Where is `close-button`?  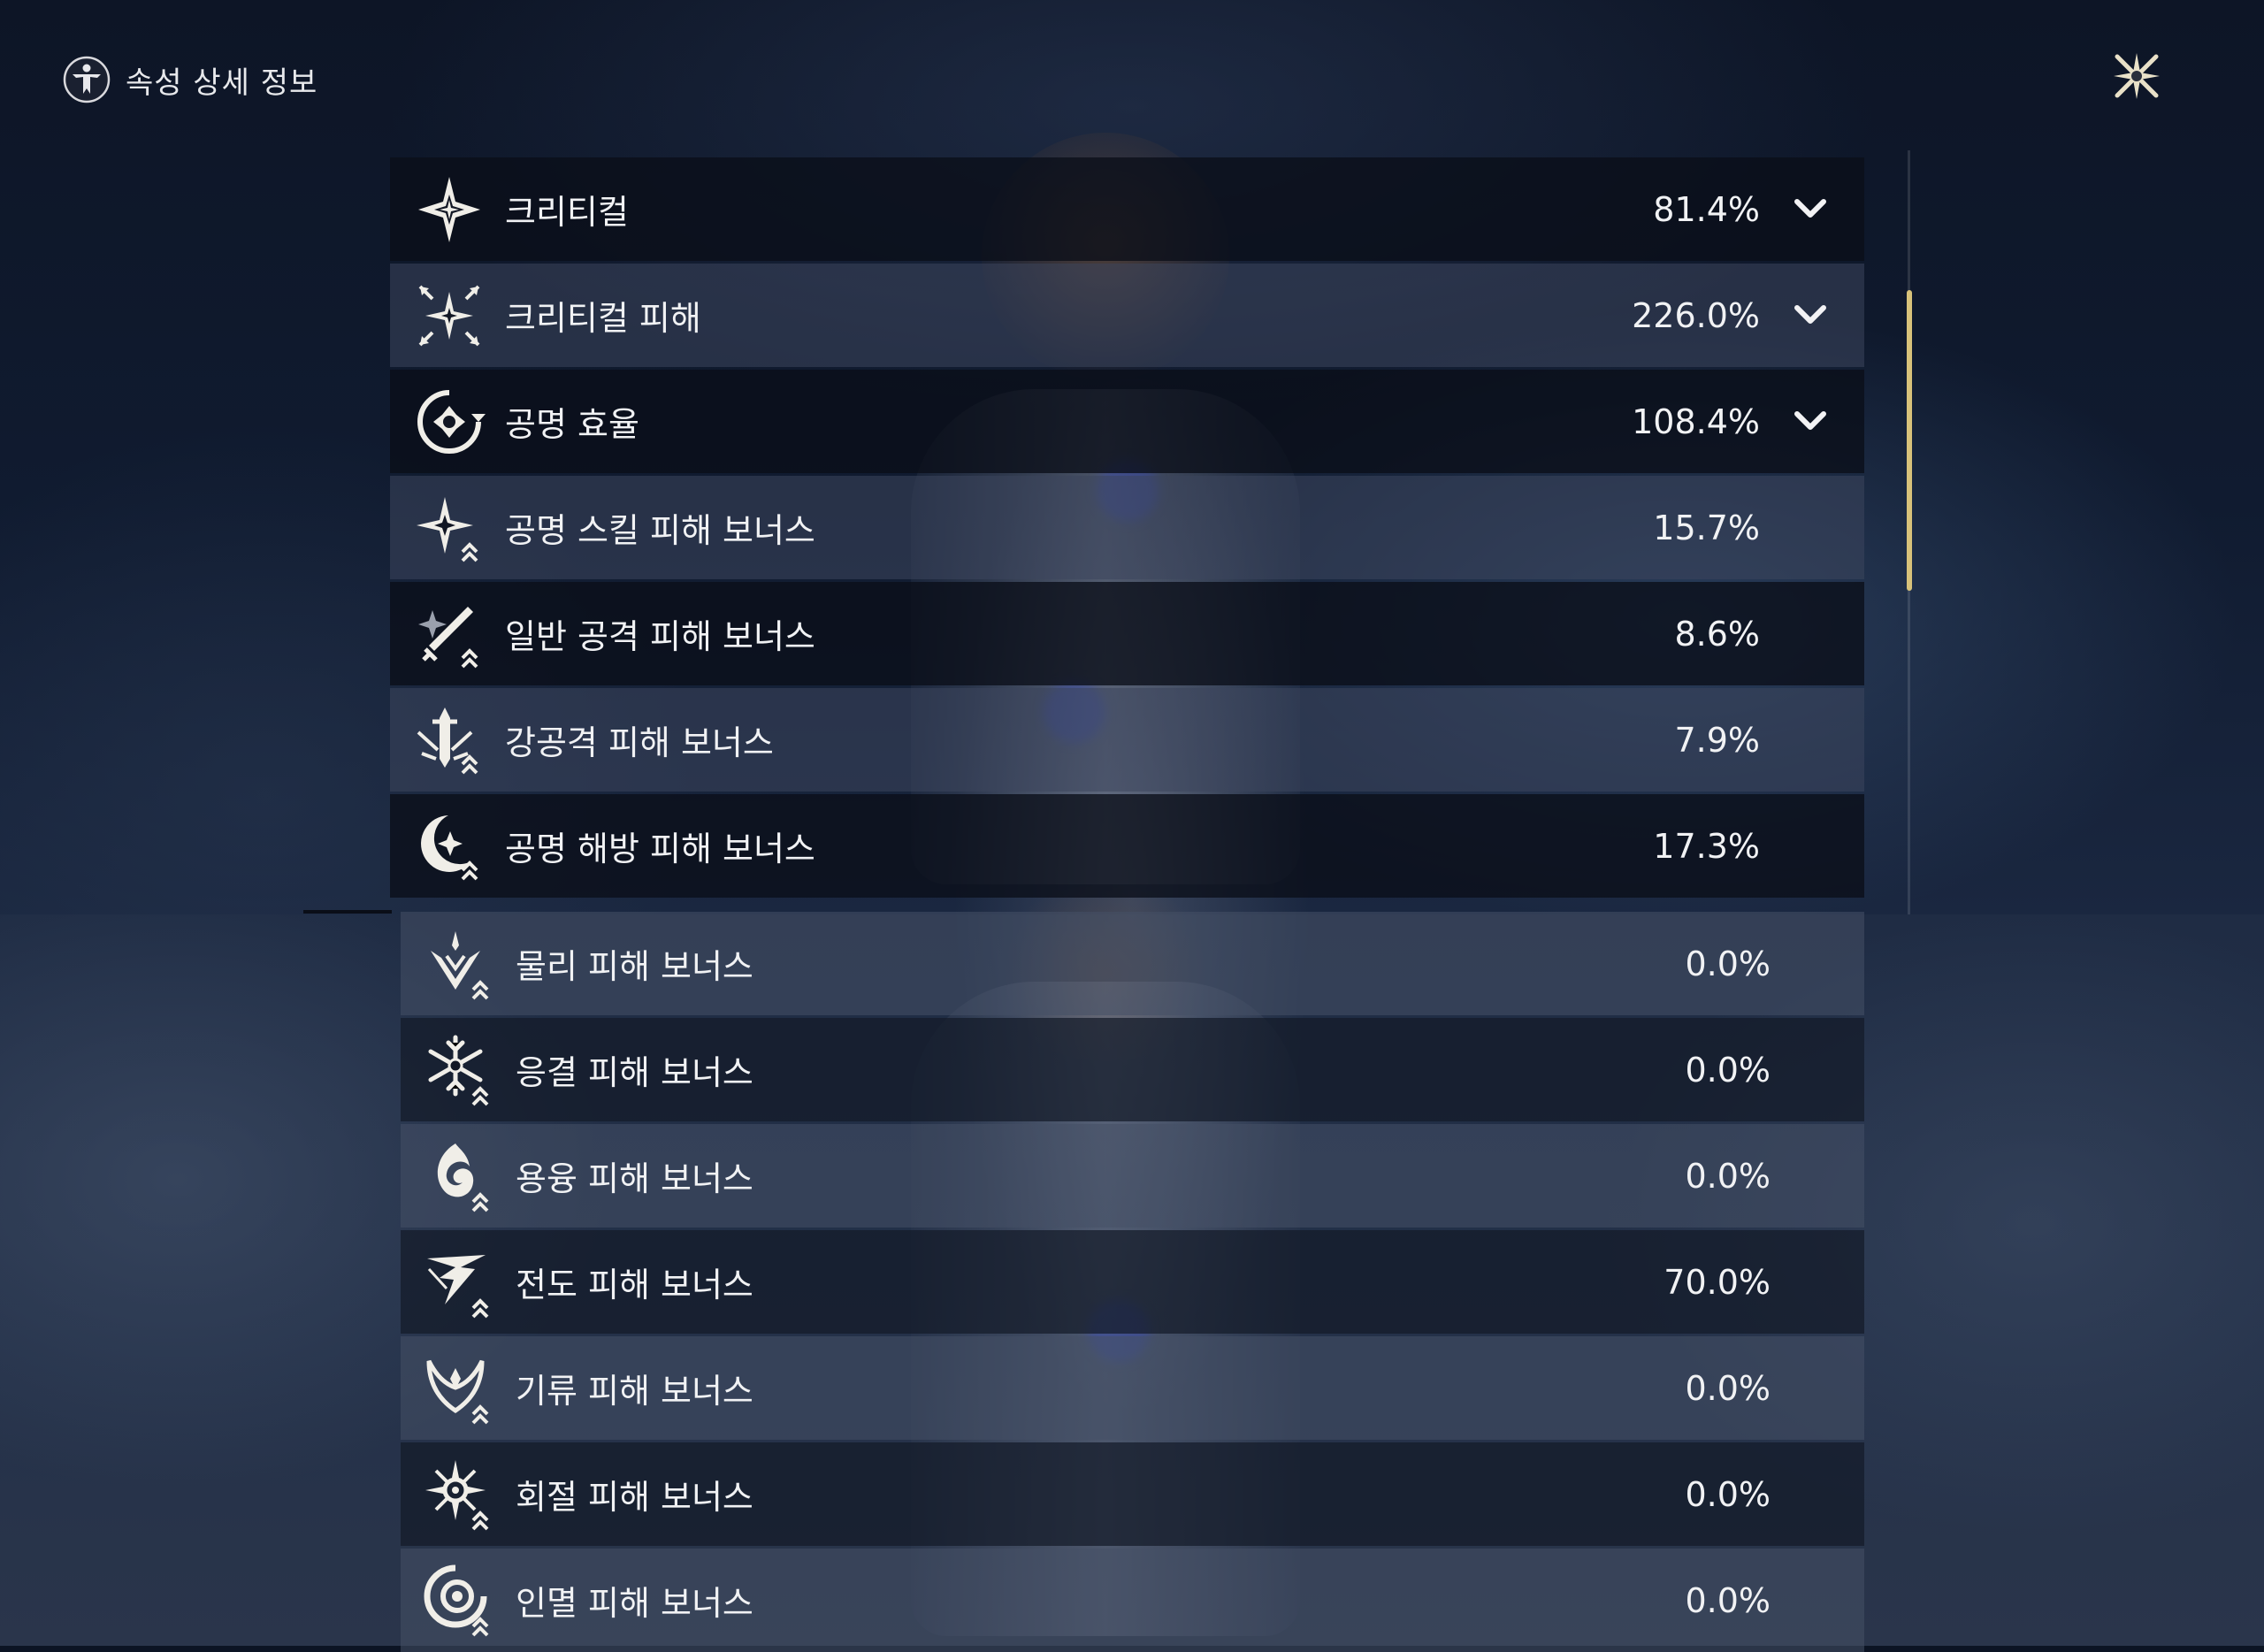
close-button is located at coordinates (2136, 76).